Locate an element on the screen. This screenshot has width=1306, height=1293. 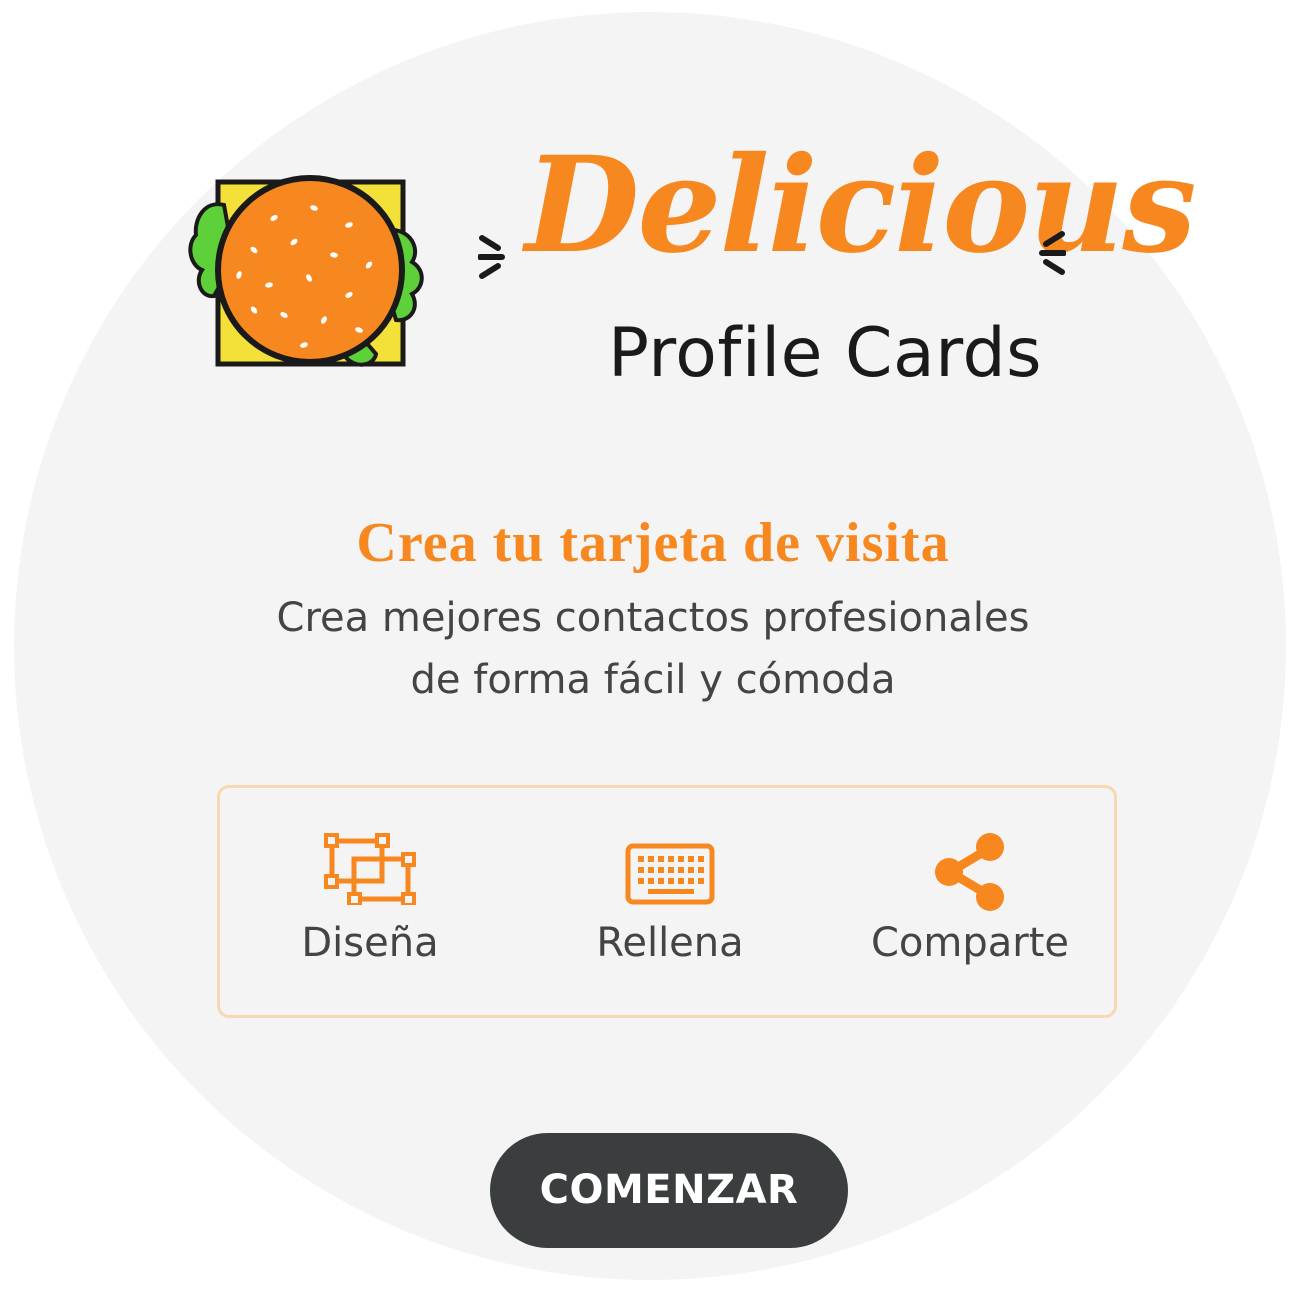
step-label-fill: Rellena is located at coordinates (670, 943).